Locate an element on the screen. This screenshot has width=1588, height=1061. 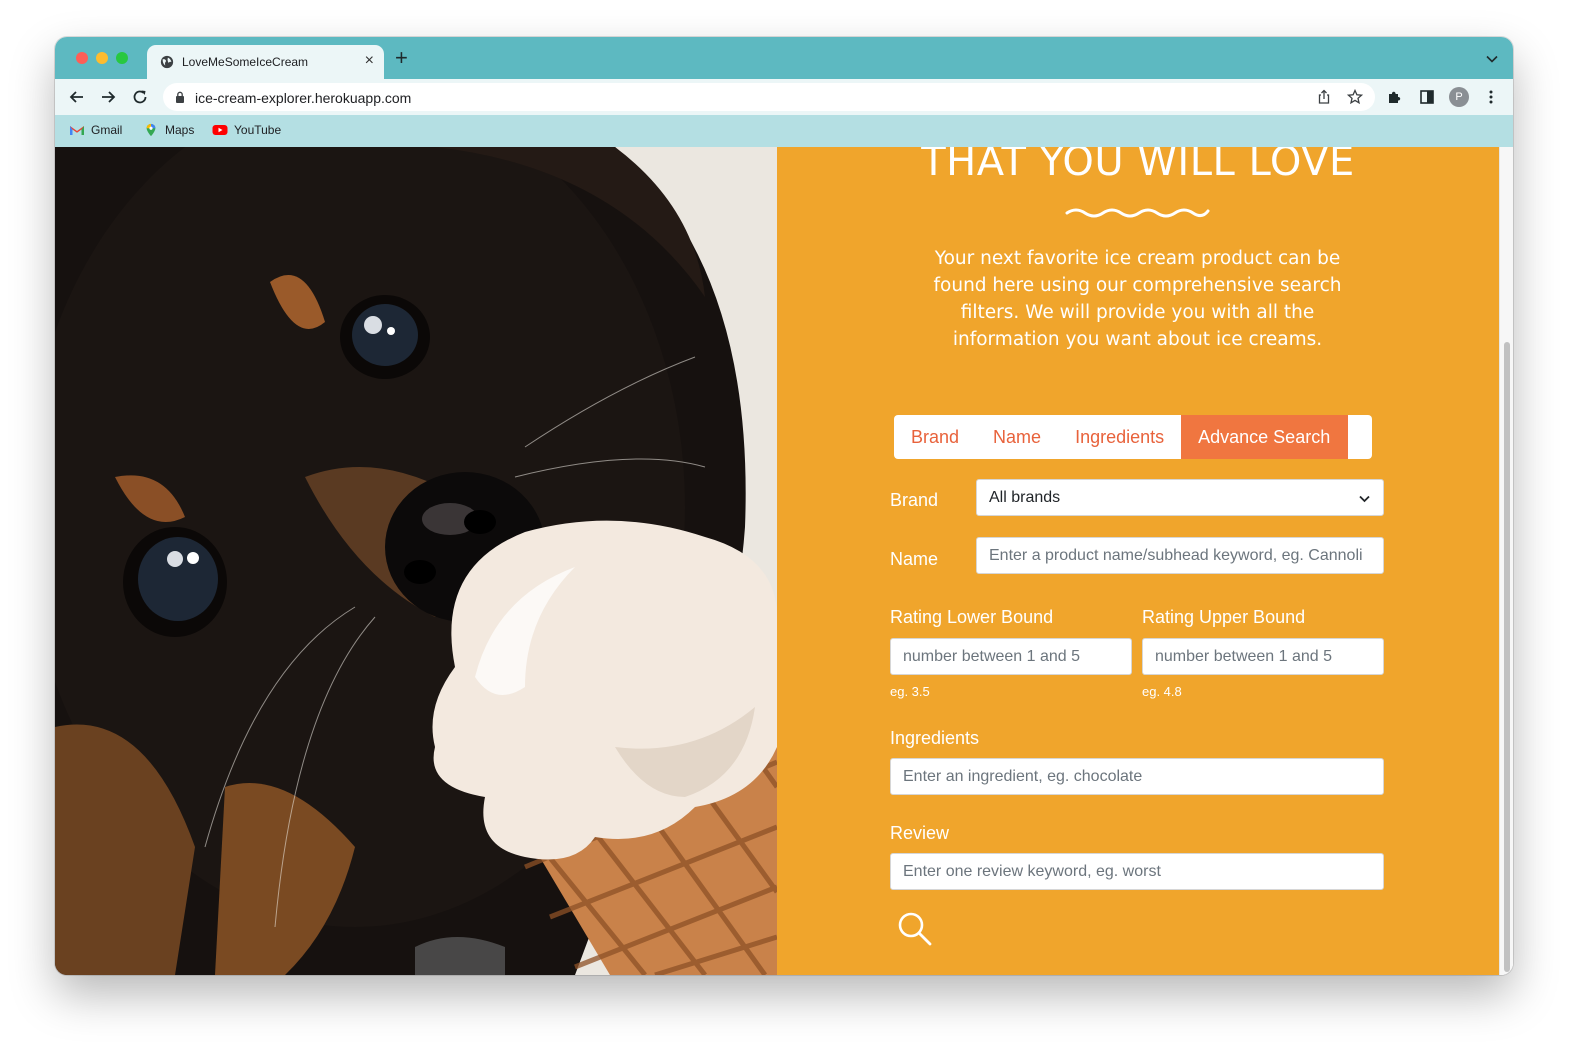
bookmarks-bar: Gmail Maps YouTube is located at coordinates (784, 131).